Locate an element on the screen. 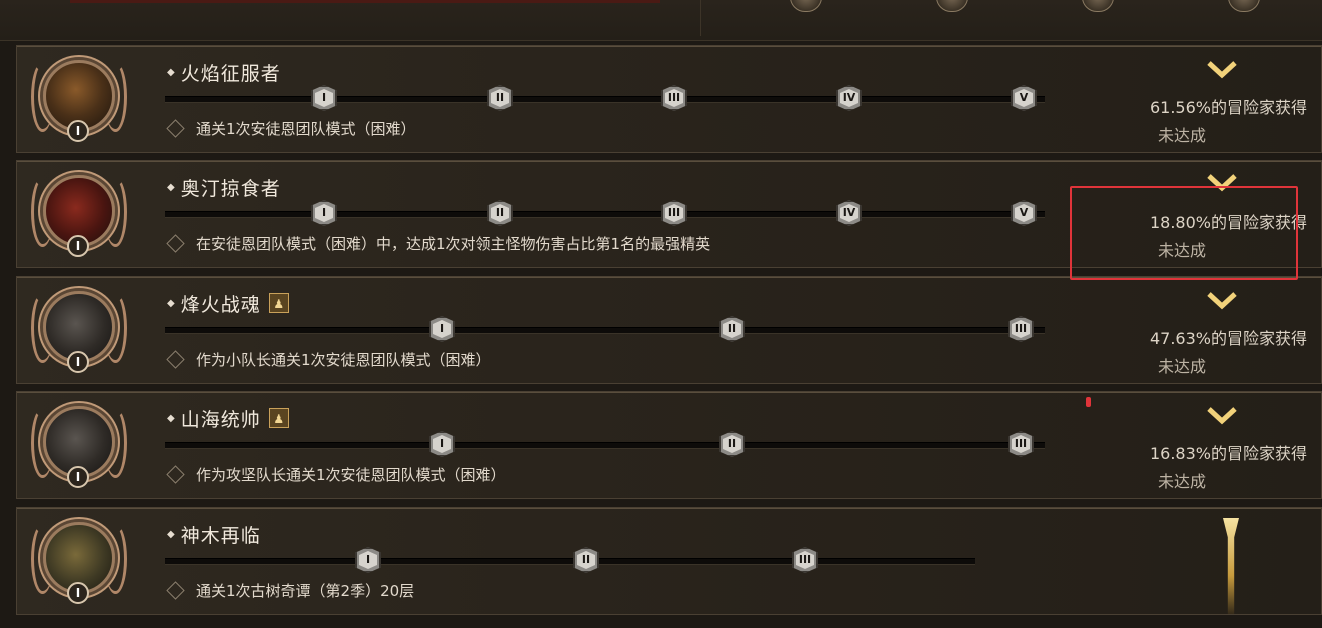 The image size is (1322, 628). achievement-description: 在安徒恩团队模式（困难）中，达成1次对领主怪物伤害占比第1名的最强精英 is located at coordinates (453, 243).